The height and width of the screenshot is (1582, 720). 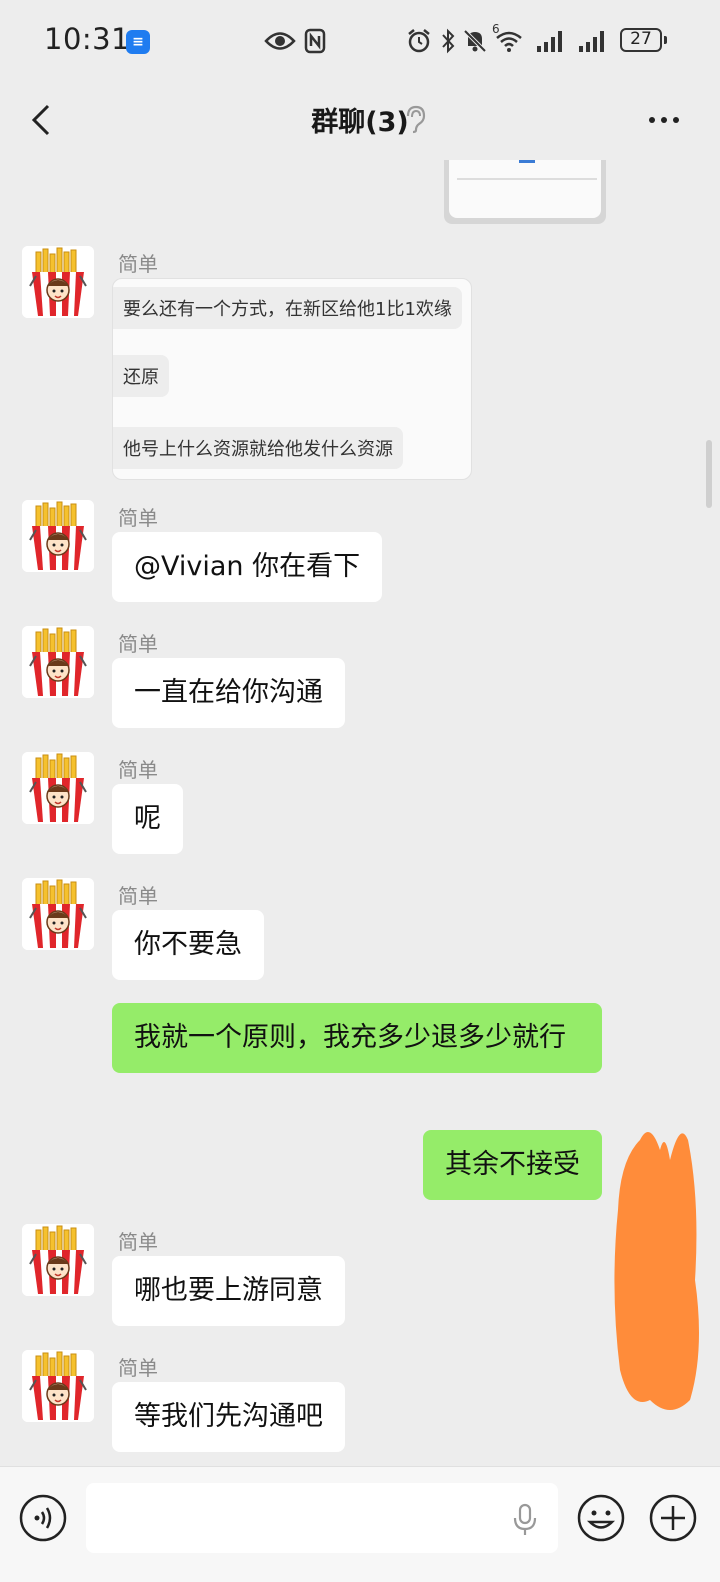 I want to click on chat-title: 群聊(3), so click(x=360, y=122).